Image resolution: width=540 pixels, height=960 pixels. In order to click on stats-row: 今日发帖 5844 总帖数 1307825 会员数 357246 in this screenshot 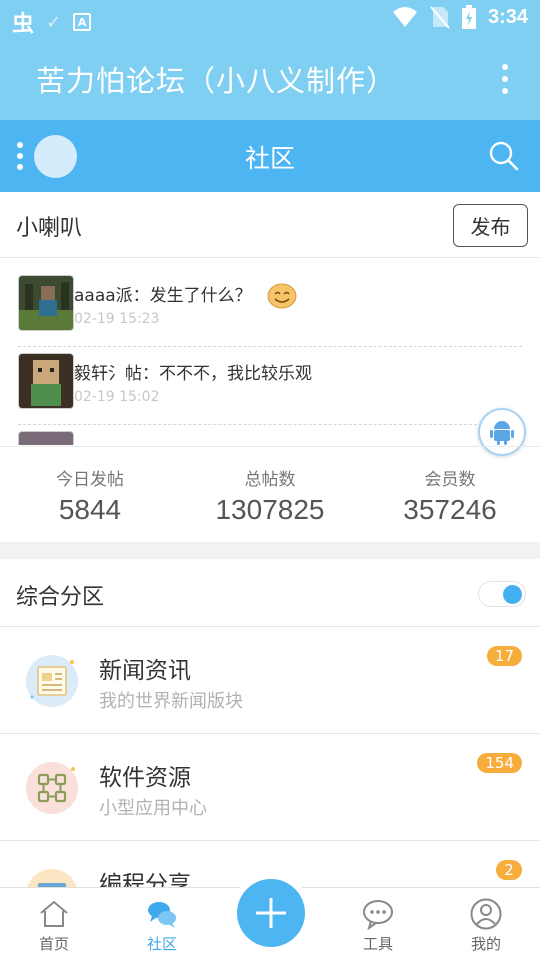, I will do `click(270, 494)`.